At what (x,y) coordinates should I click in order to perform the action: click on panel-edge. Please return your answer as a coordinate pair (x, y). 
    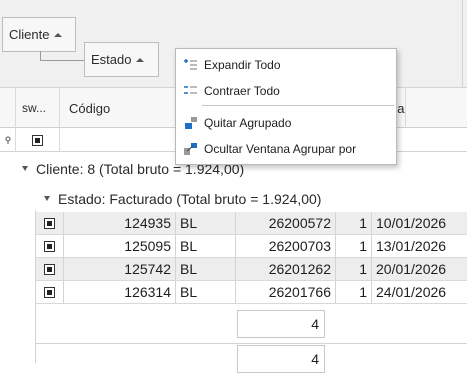
    Looking at the image, I should click on (462, 44).